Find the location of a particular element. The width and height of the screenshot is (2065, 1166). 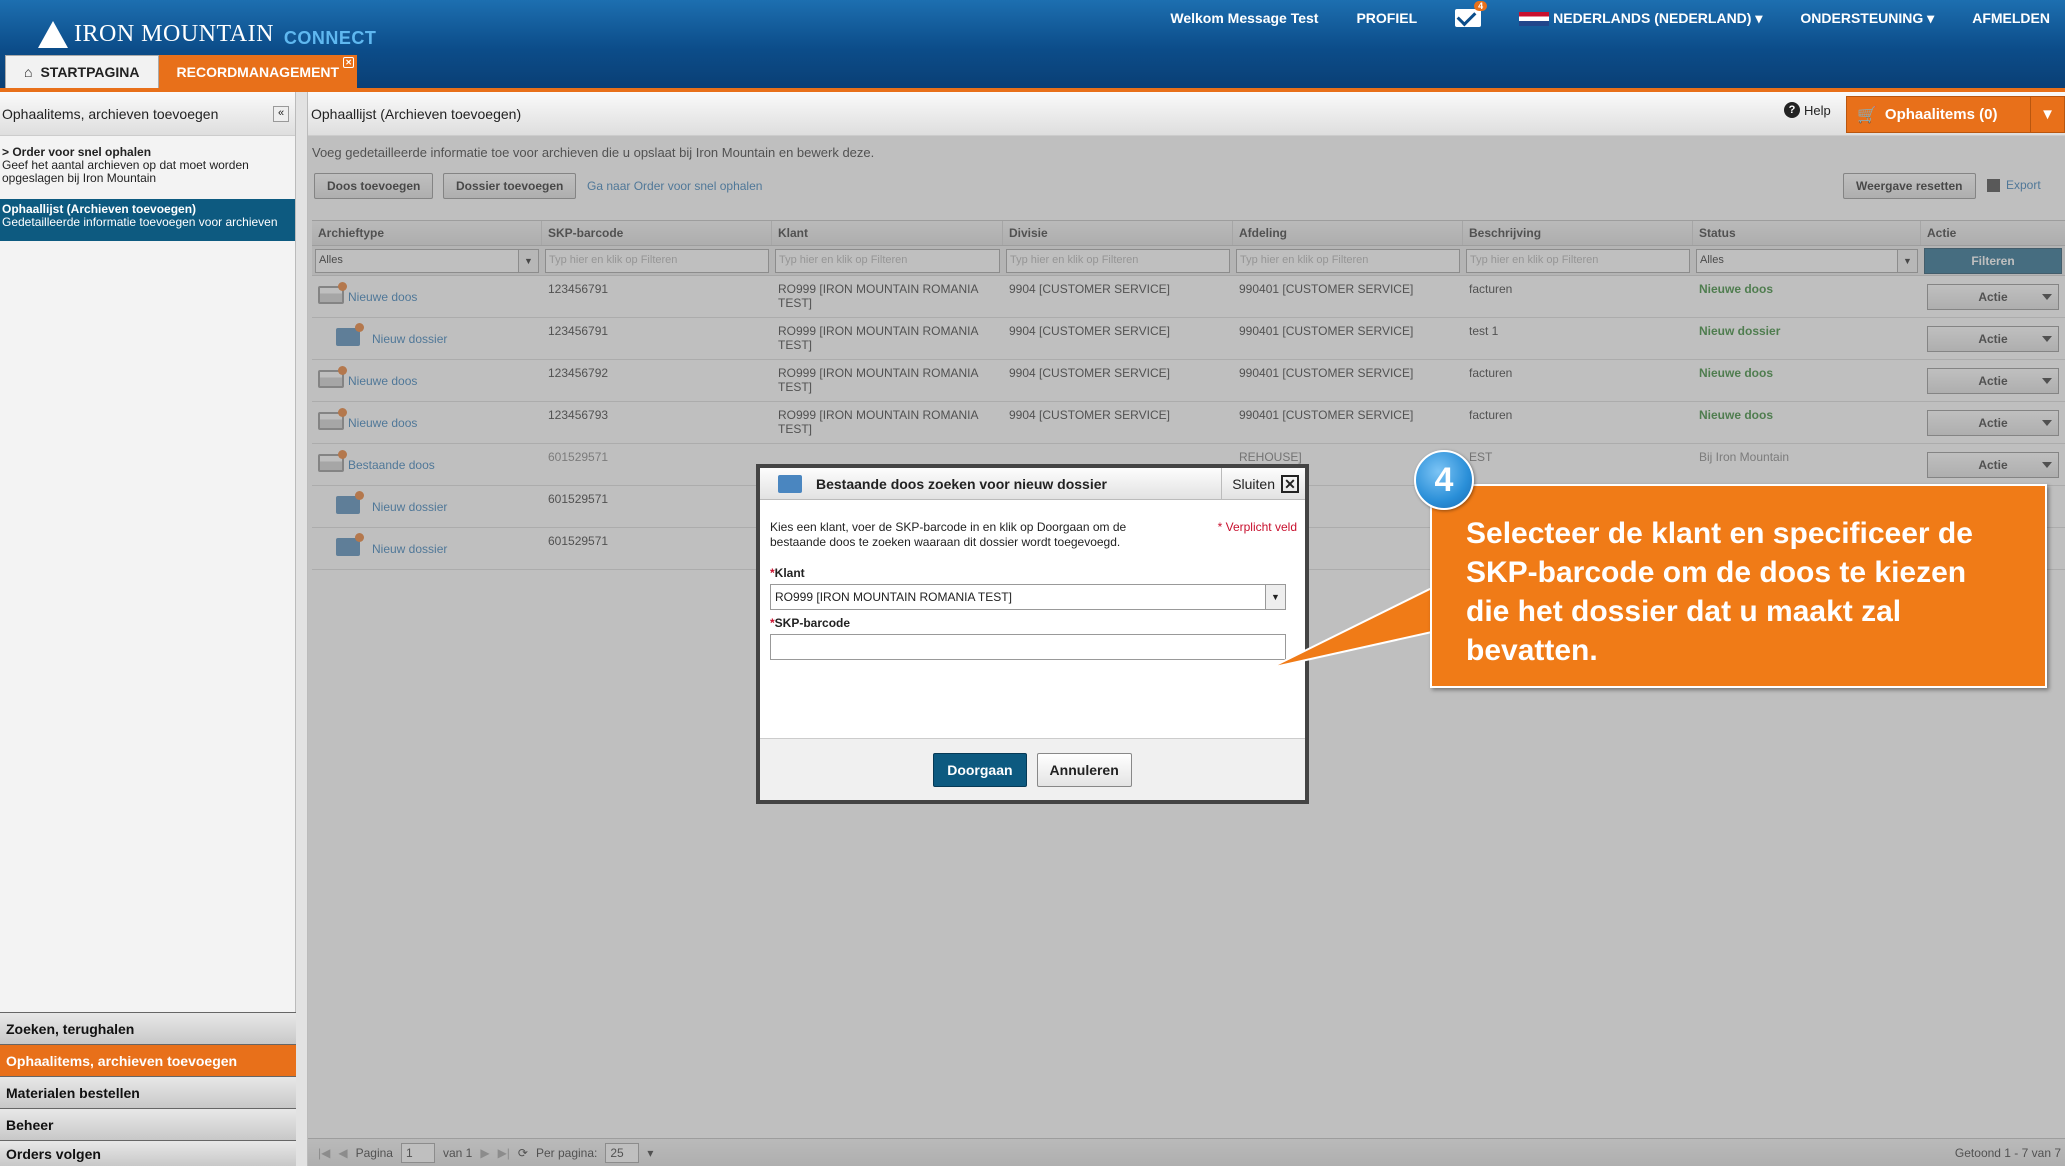

panel-splitter is located at coordinates (302, 629).